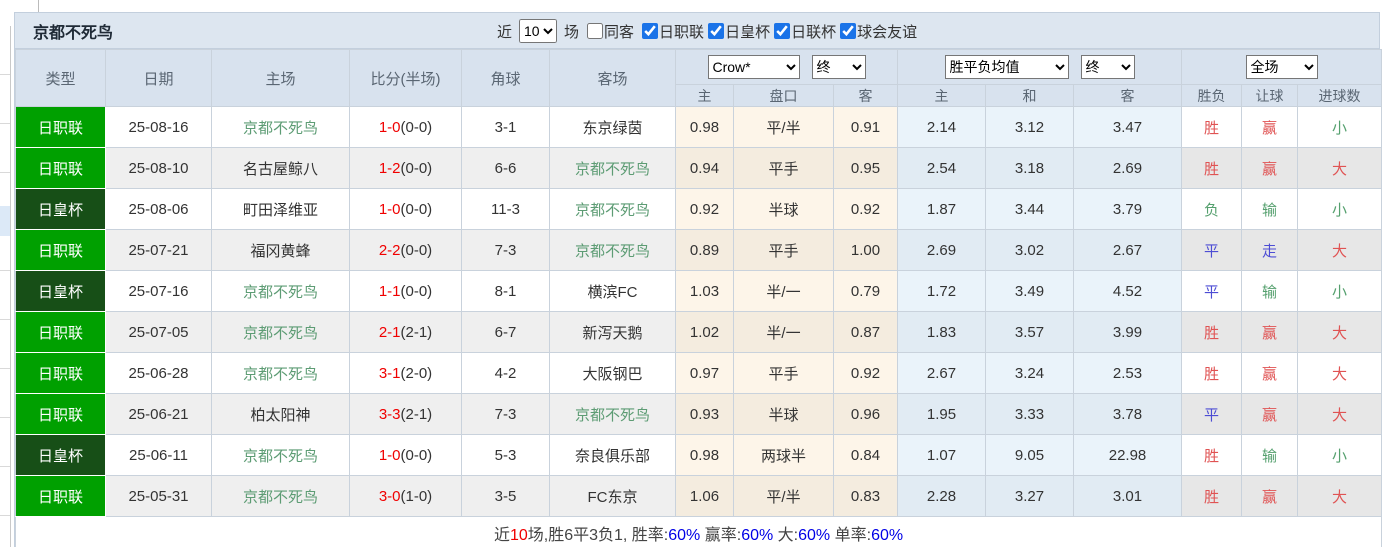  What do you see at coordinates (1029, 168) in the screenshot?
I see `avg-draw-cell: 3.18` at bounding box center [1029, 168].